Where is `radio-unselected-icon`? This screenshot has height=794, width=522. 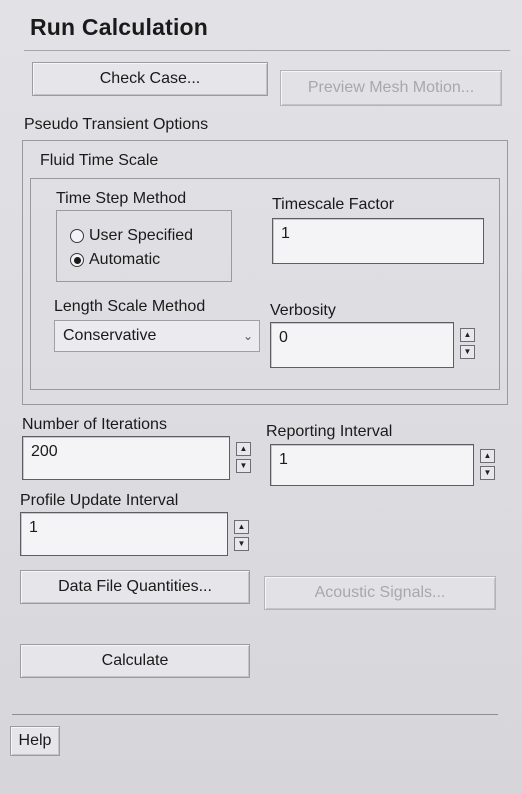
radio-unselected-icon is located at coordinates (77, 236).